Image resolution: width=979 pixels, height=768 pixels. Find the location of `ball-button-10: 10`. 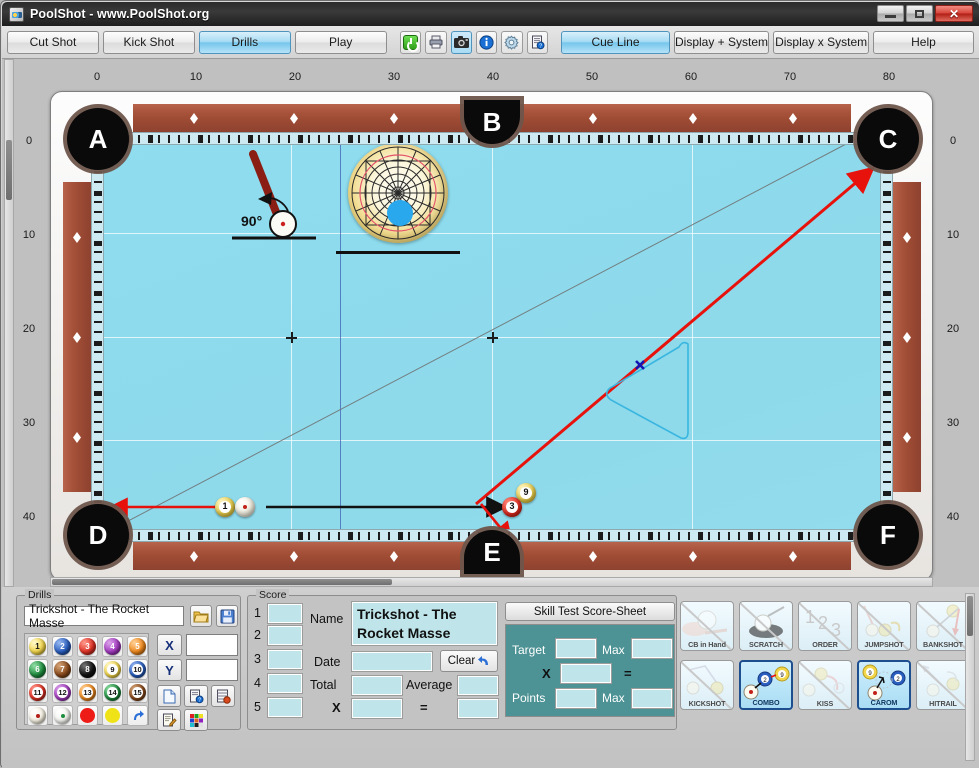

ball-button-10: 10 is located at coordinates (137, 669).